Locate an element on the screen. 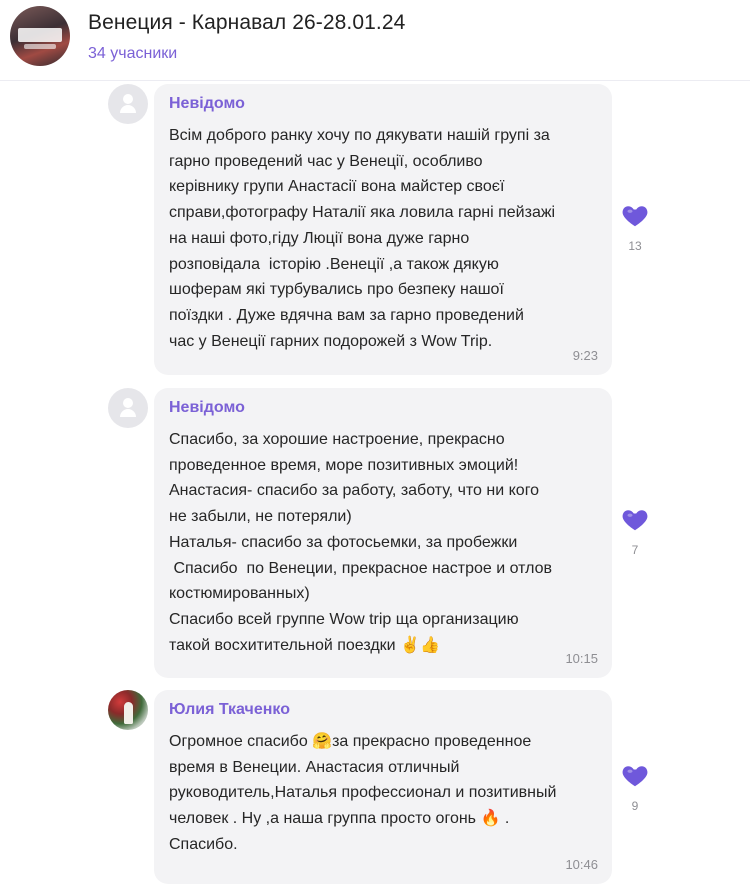 Image resolution: width=750 pixels, height=885 pixels. message-author: Юлия Ткаченко is located at coordinates (229, 710).